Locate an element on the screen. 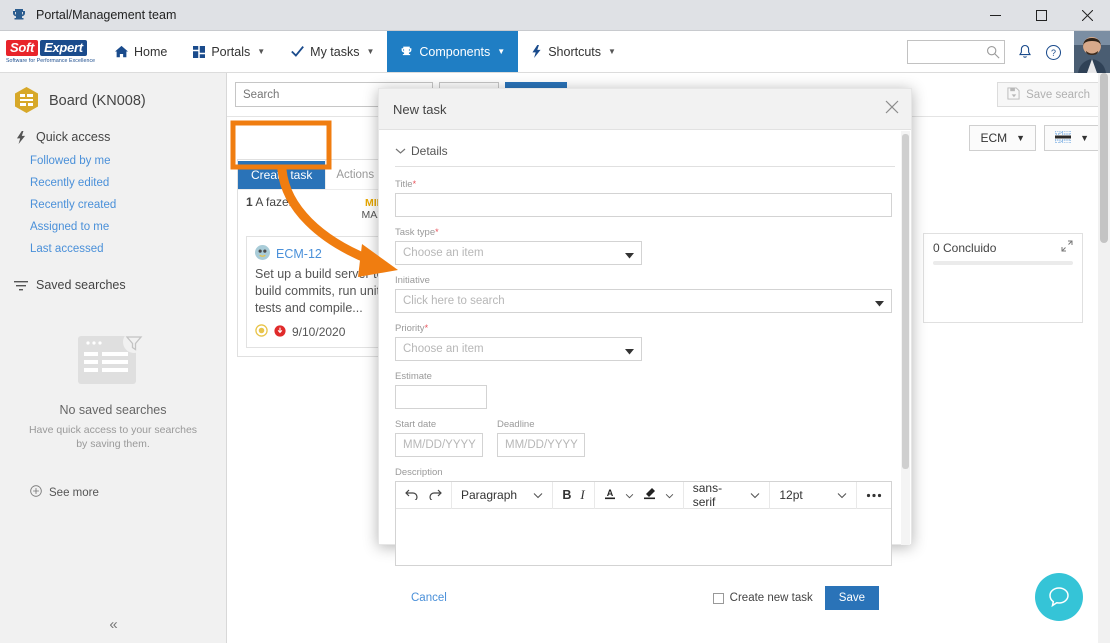  description-textarea is located at coordinates (643, 537).